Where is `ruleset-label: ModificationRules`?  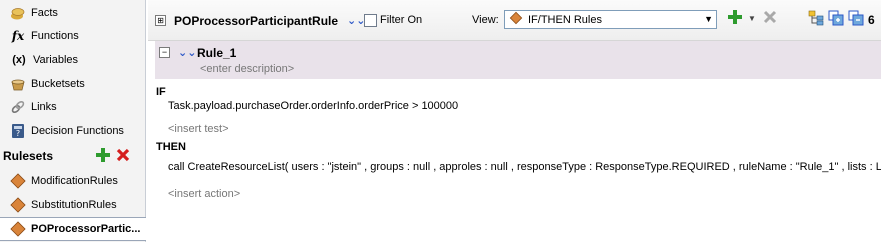
ruleset-label: ModificationRules is located at coordinates (74, 181).